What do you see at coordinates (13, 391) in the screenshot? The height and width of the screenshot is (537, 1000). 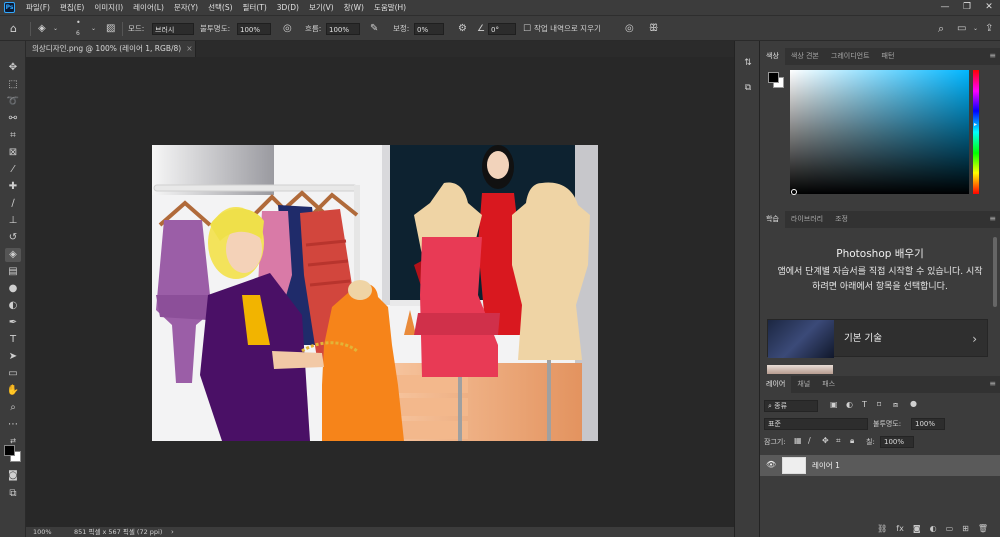 I see `hand-tool-icon: ✋` at bounding box center [13, 391].